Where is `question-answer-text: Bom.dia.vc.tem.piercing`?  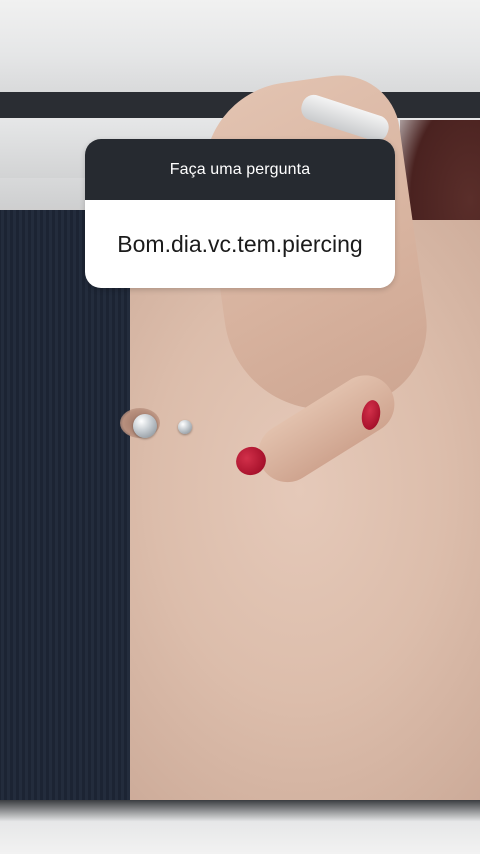
question-answer-text: Bom.dia.vc.tem.piercing is located at coordinates (240, 243).